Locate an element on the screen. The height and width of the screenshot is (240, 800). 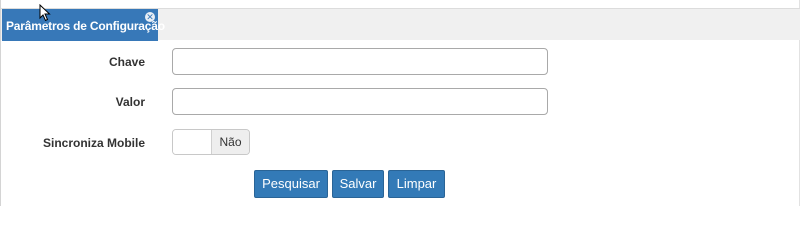
form-row-valor: Valor is located at coordinates (400, 102).